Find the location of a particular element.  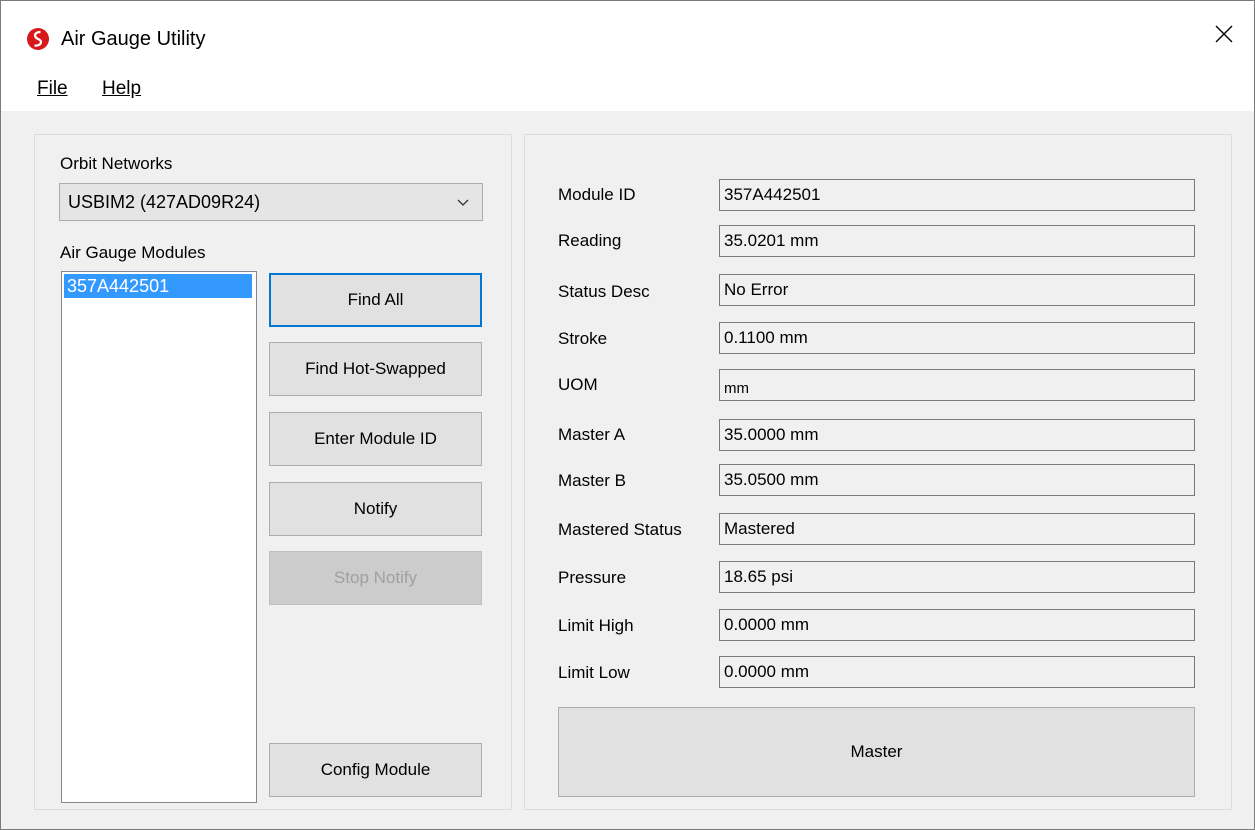

module-id-field: 357A442501 is located at coordinates (957, 195).